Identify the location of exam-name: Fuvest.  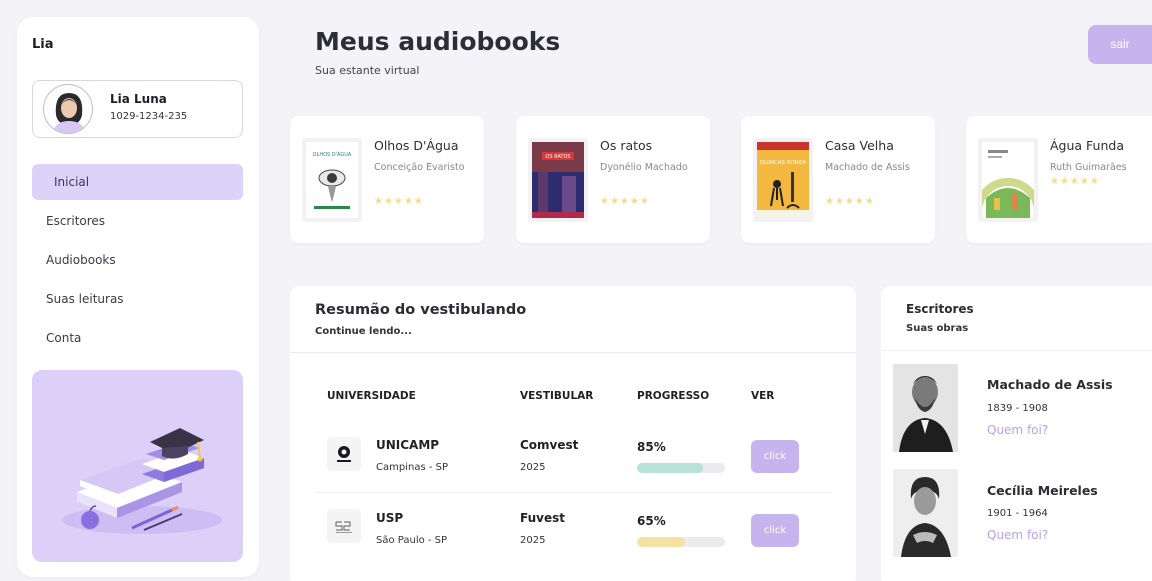
(542, 518).